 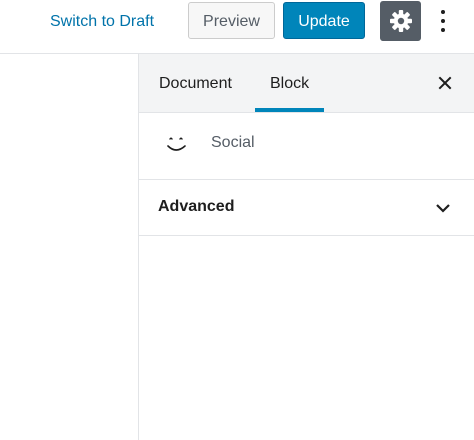 I want to click on chevron-down-icon, so click(x=443, y=208).